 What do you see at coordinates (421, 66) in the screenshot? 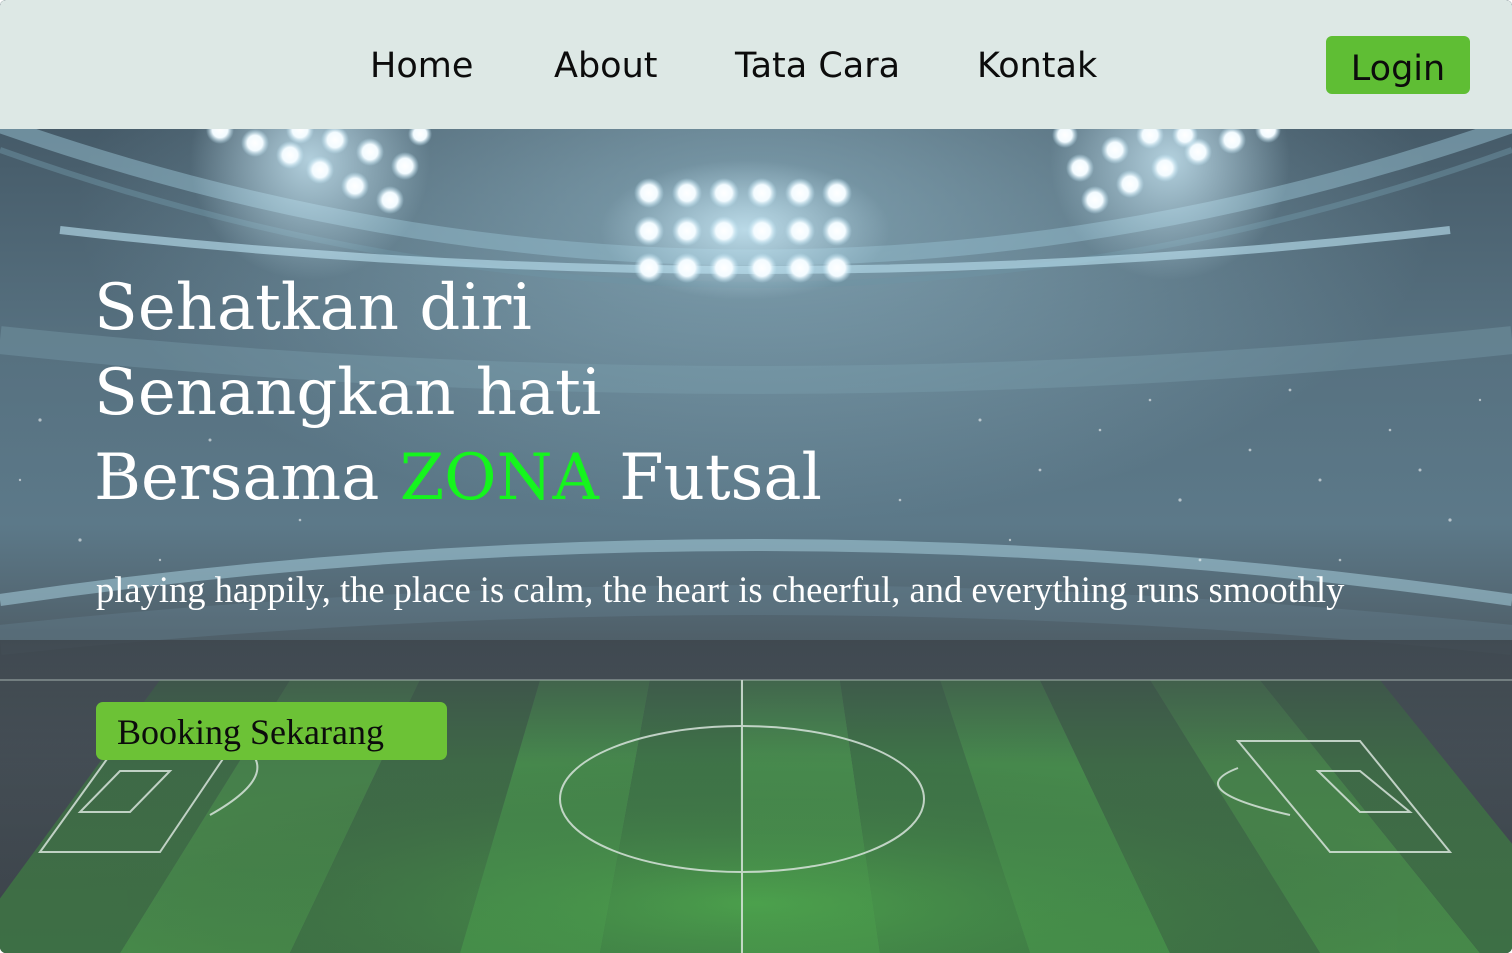
I see `nav-link-home: Home` at bounding box center [421, 66].